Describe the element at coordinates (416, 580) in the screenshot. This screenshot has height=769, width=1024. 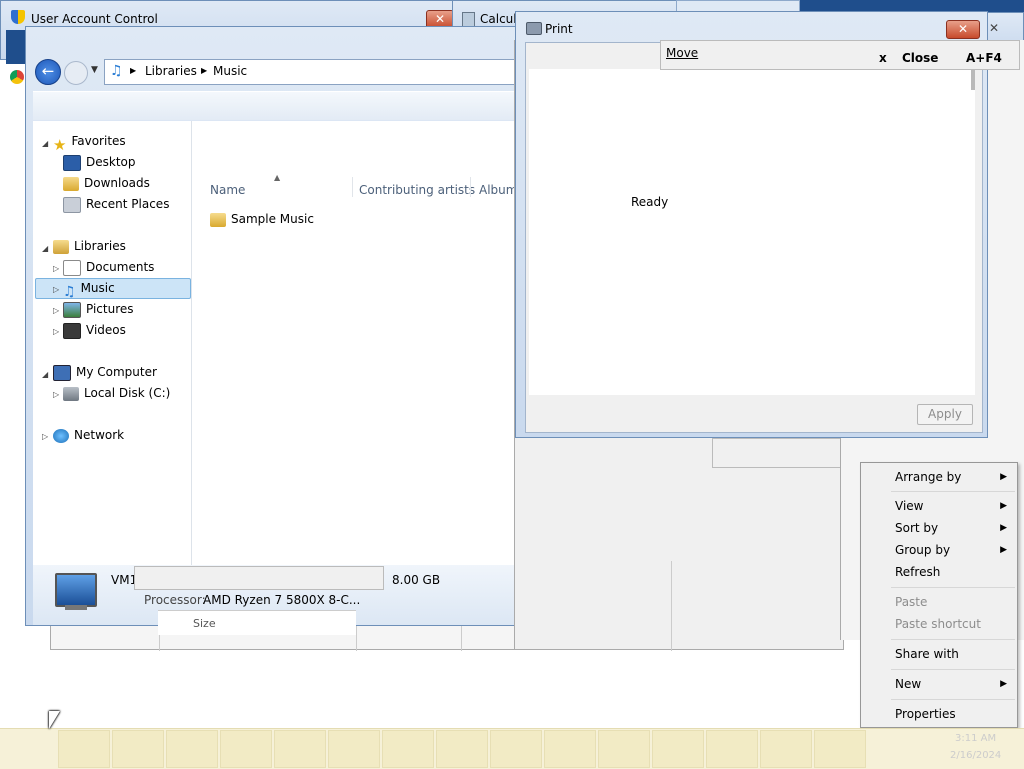
I see `memory-value: 8.00 GB` at that location.